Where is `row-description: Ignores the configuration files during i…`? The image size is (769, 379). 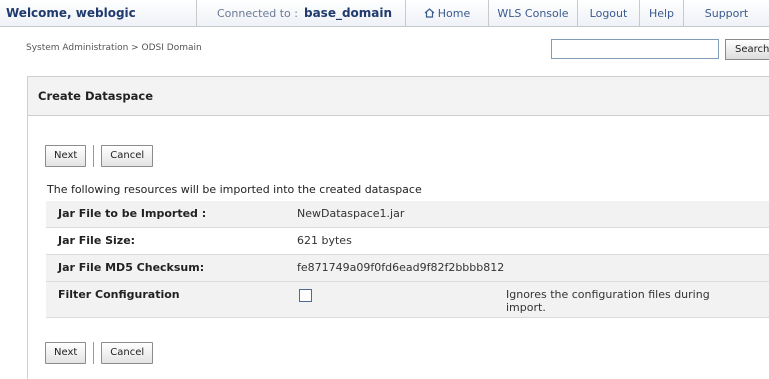
row-description: Ignores the configuration files during i… is located at coordinates (608, 301).